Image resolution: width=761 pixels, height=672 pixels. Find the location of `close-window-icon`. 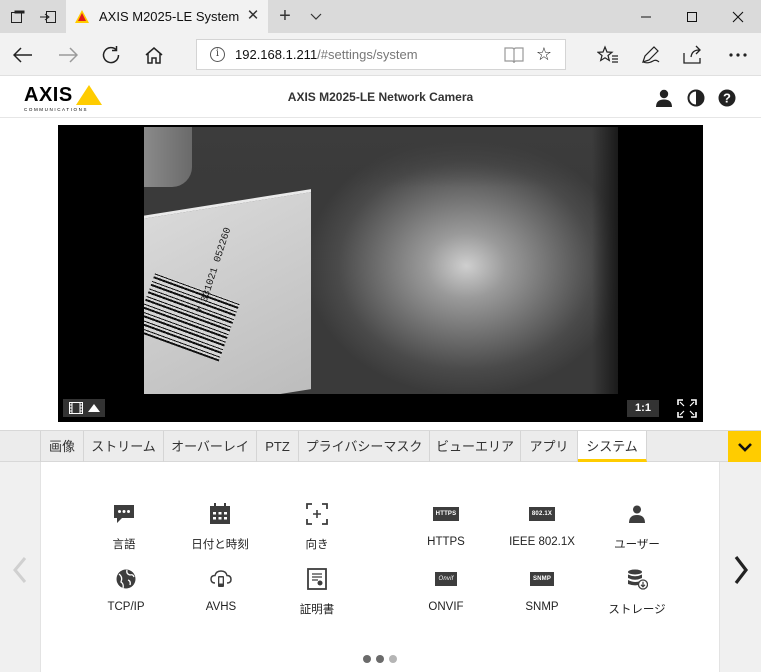

close-window-icon is located at coordinates (738, 16).